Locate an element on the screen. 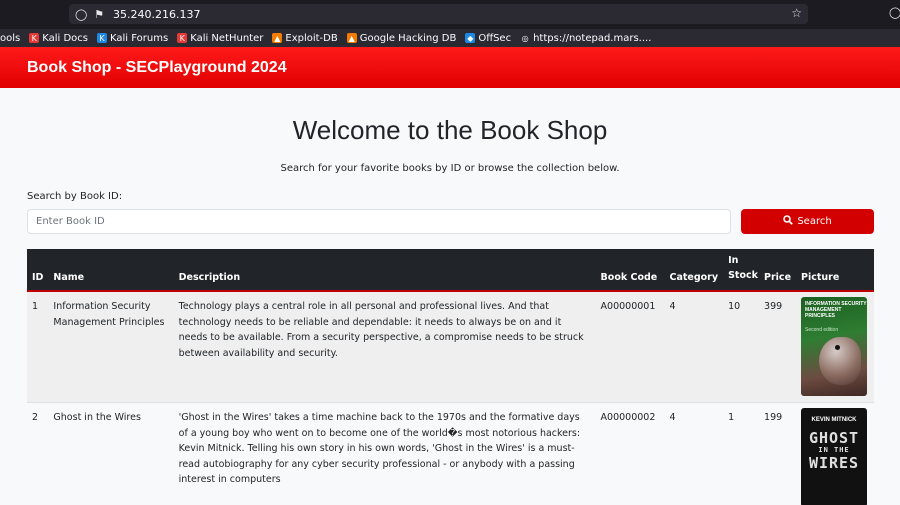 The height and width of the screenshot is (505, 900). bookmark-label: Kali Forums is located at coordinates (139, 38).